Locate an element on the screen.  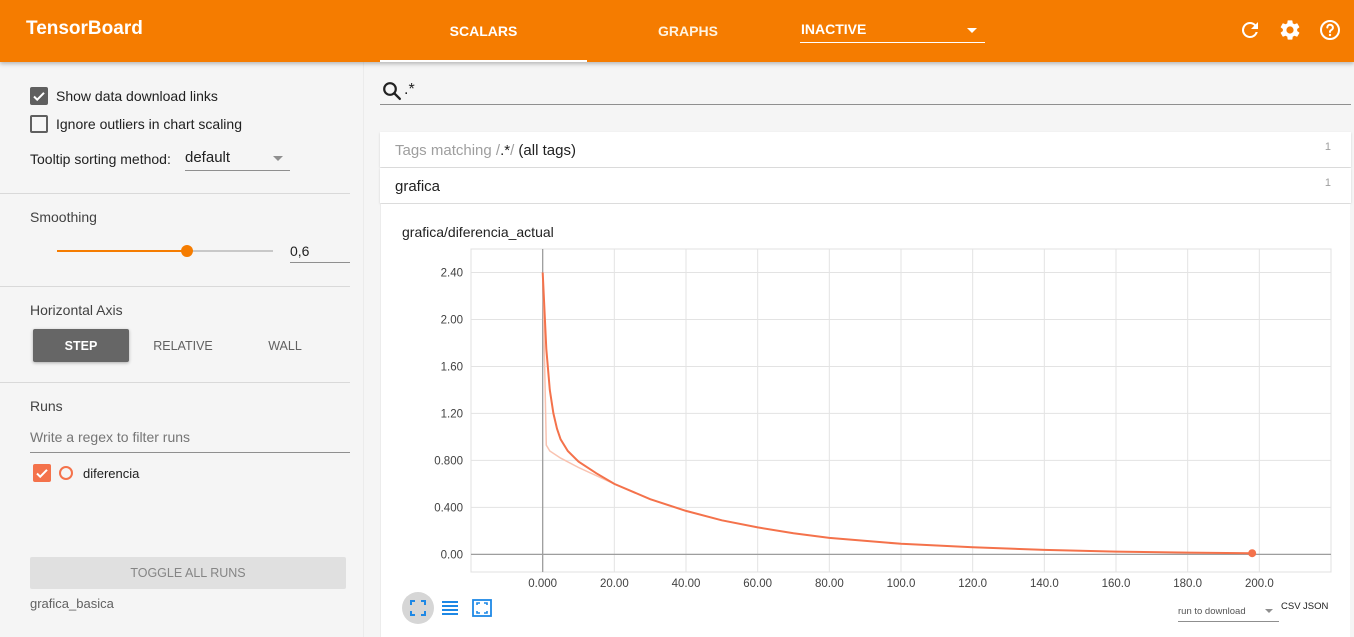
tooltip-sorting-label: Tooltip sorting method: is located at coordinates (100, 159).